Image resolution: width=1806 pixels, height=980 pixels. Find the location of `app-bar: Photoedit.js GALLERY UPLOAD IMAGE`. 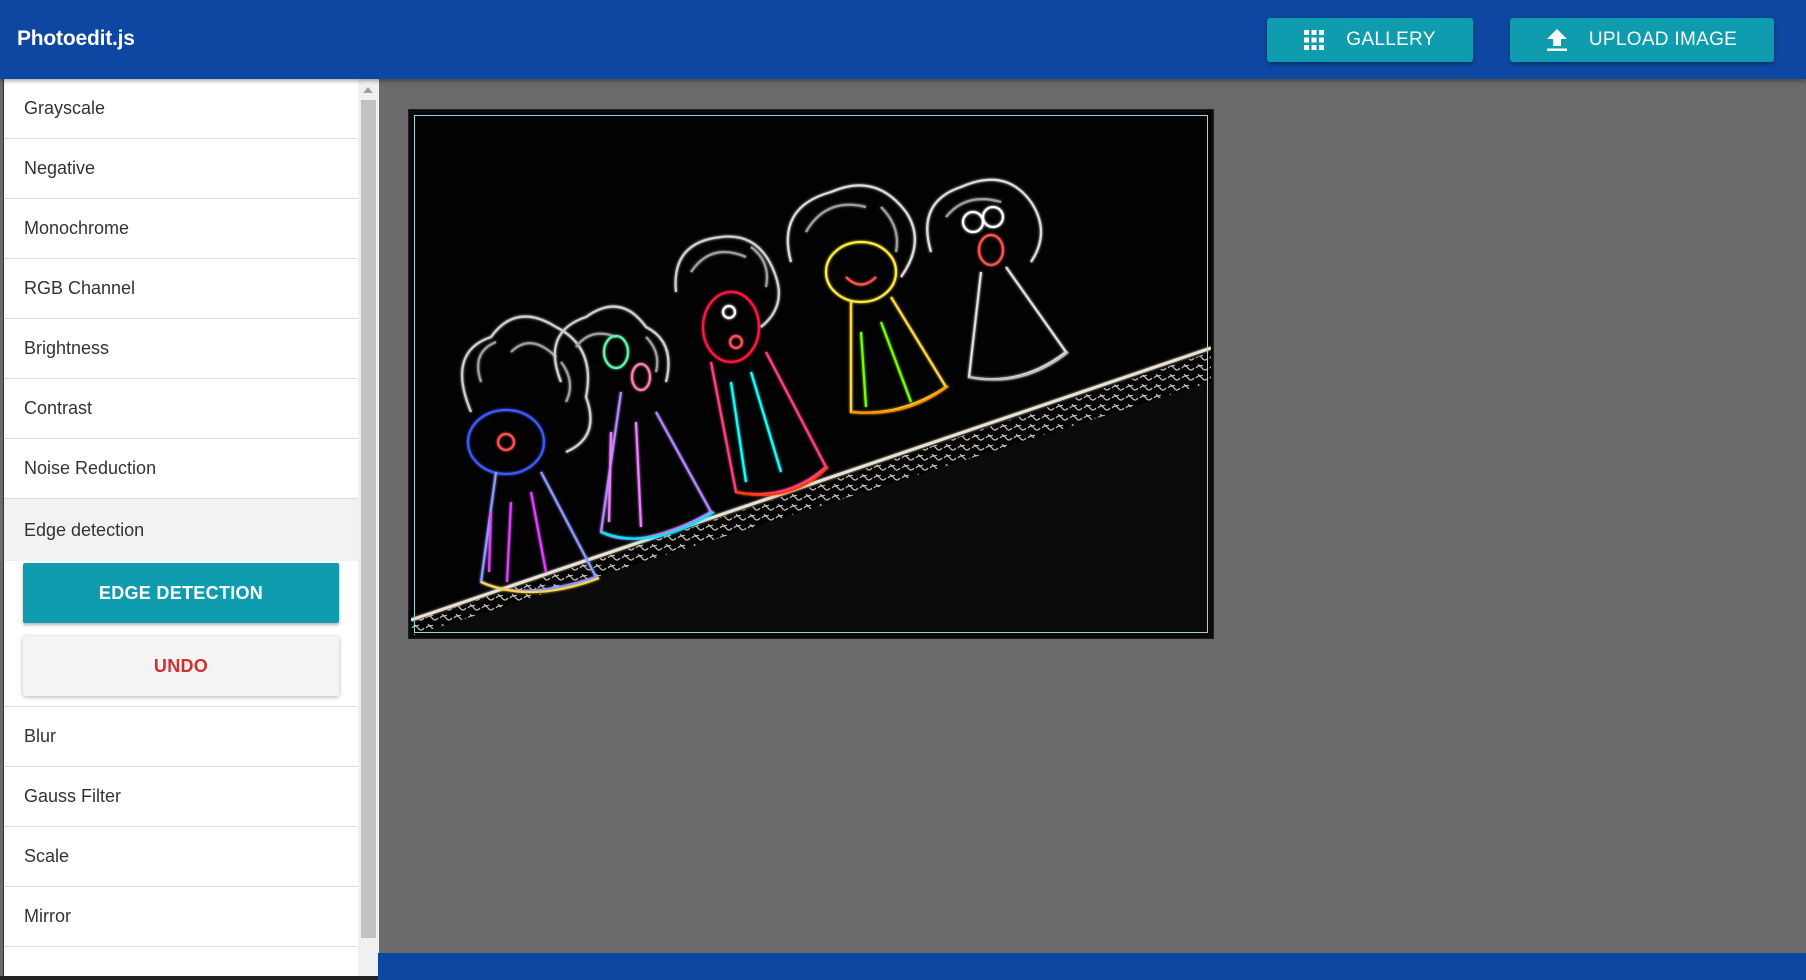

app-bar: Photoedit.js GALLERY UPLOAD IMAGE is located at coordinates (903, 39).